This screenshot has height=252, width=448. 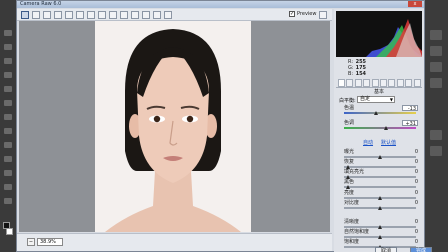 I want to click on slider-row: 清晰度 0, so click(x=379, y=224).